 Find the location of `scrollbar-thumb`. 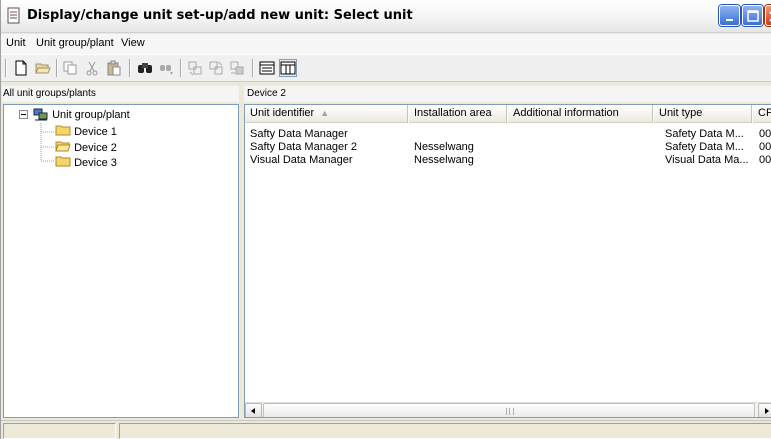

scrollbar-thumb is located at coordinates (509, 410).